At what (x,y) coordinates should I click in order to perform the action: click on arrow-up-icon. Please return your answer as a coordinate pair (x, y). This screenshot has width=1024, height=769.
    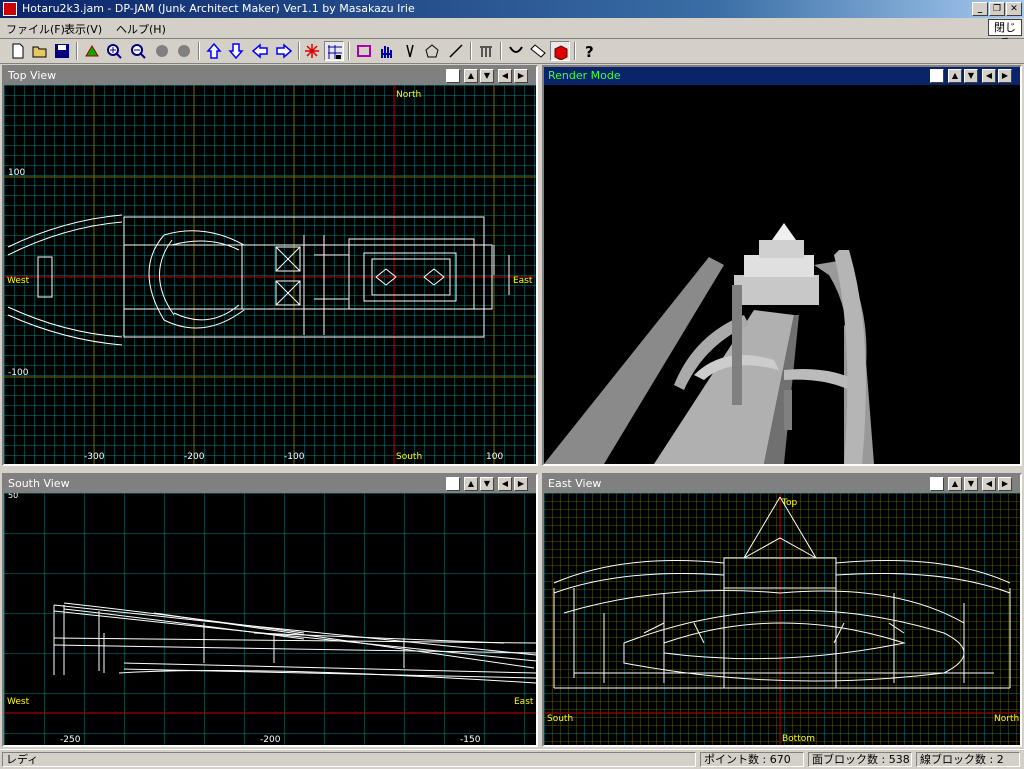
    Looking at the image, I should click on (214, 51).